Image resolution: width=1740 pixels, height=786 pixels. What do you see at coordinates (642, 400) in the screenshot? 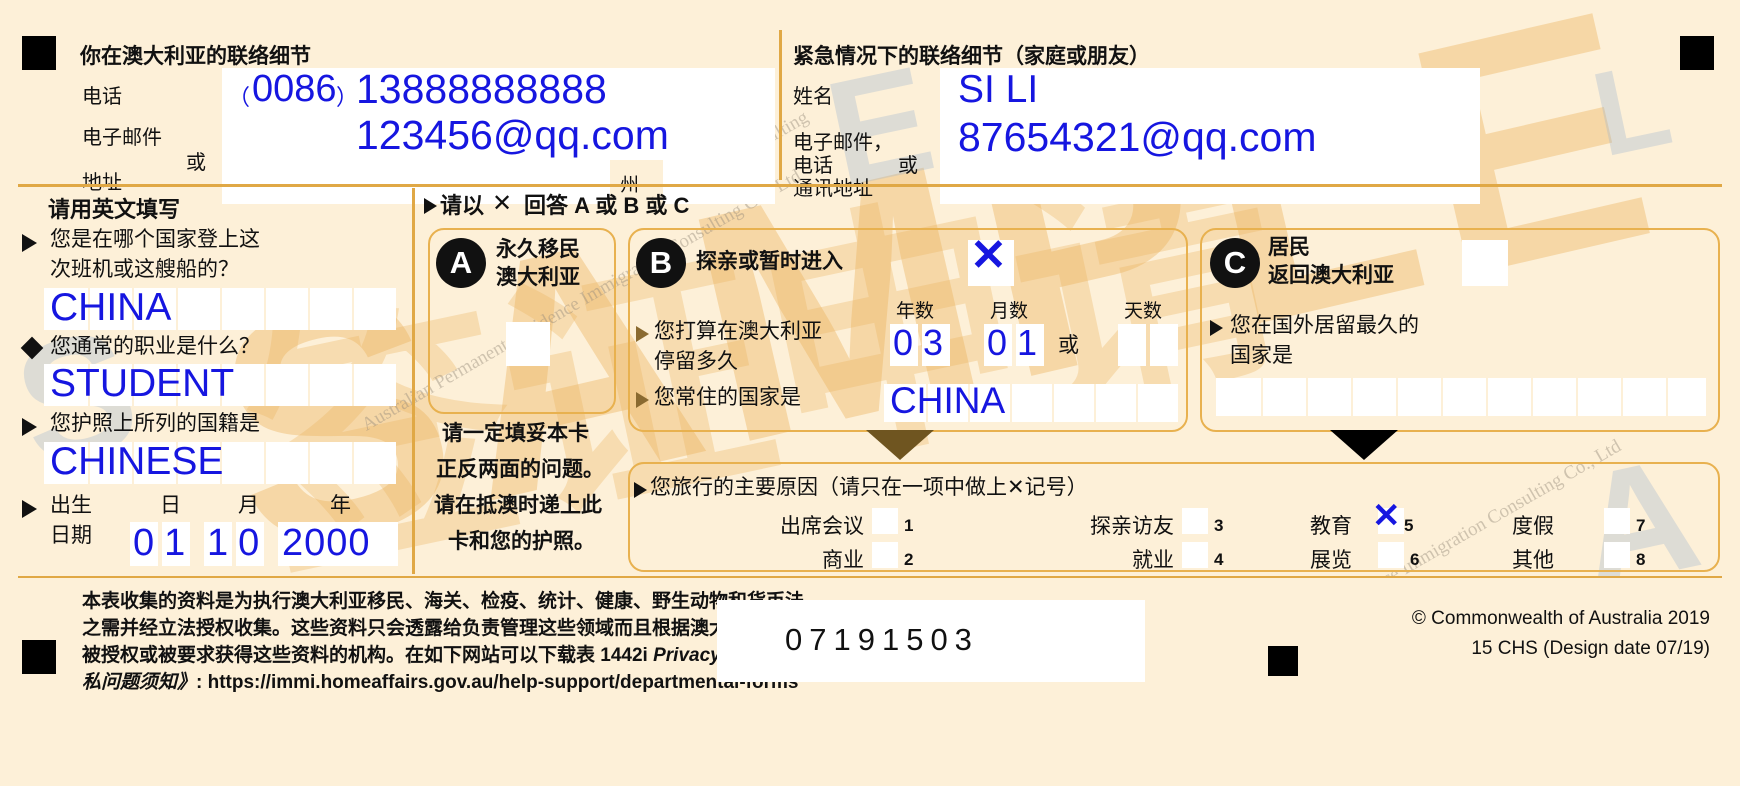
I see `option-b-residence-marker` at bounding box center [642, 400].